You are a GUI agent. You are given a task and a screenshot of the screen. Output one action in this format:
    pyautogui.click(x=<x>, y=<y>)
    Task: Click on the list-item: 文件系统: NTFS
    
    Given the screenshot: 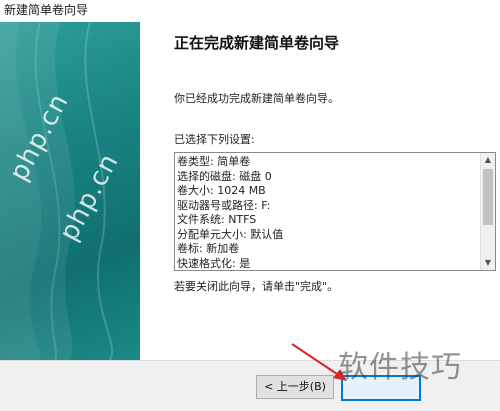 What is the action you would take?
    pyautogui.click(x=217, y=219)
    